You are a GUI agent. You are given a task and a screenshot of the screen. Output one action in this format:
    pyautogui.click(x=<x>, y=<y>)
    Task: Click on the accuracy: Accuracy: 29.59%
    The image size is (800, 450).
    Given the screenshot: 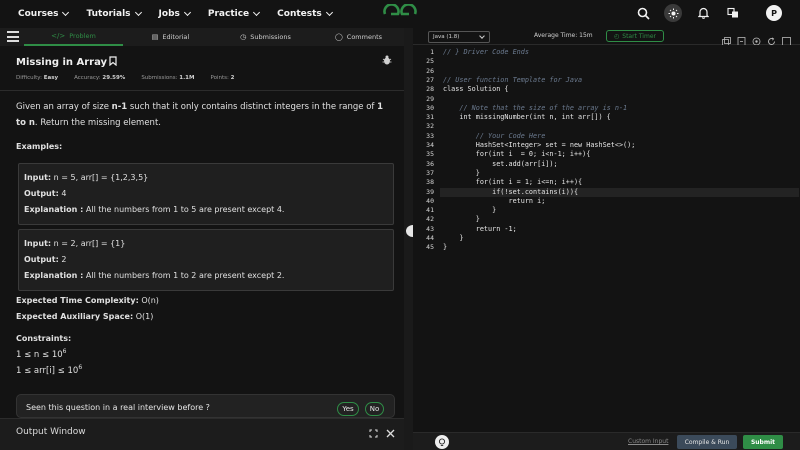 What is the action you would take?
    pyautogui.click(x=99, y=78)
    